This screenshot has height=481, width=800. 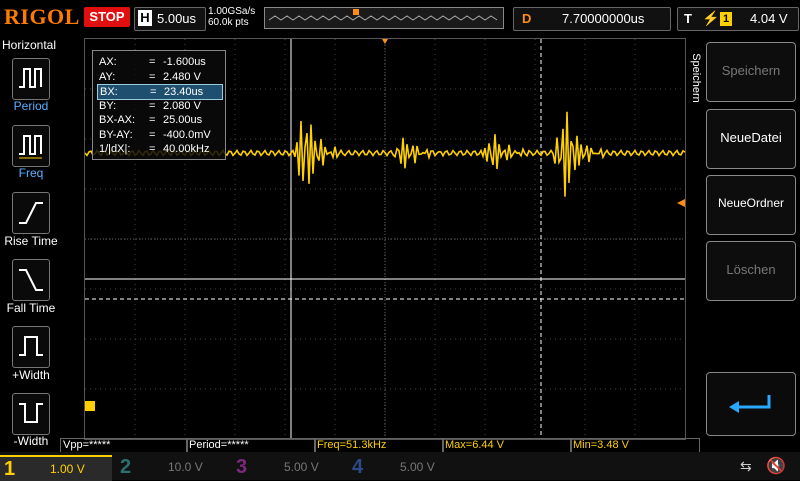 I want to click on cursor-key: BX-AX:, so click(x=117, y=120).